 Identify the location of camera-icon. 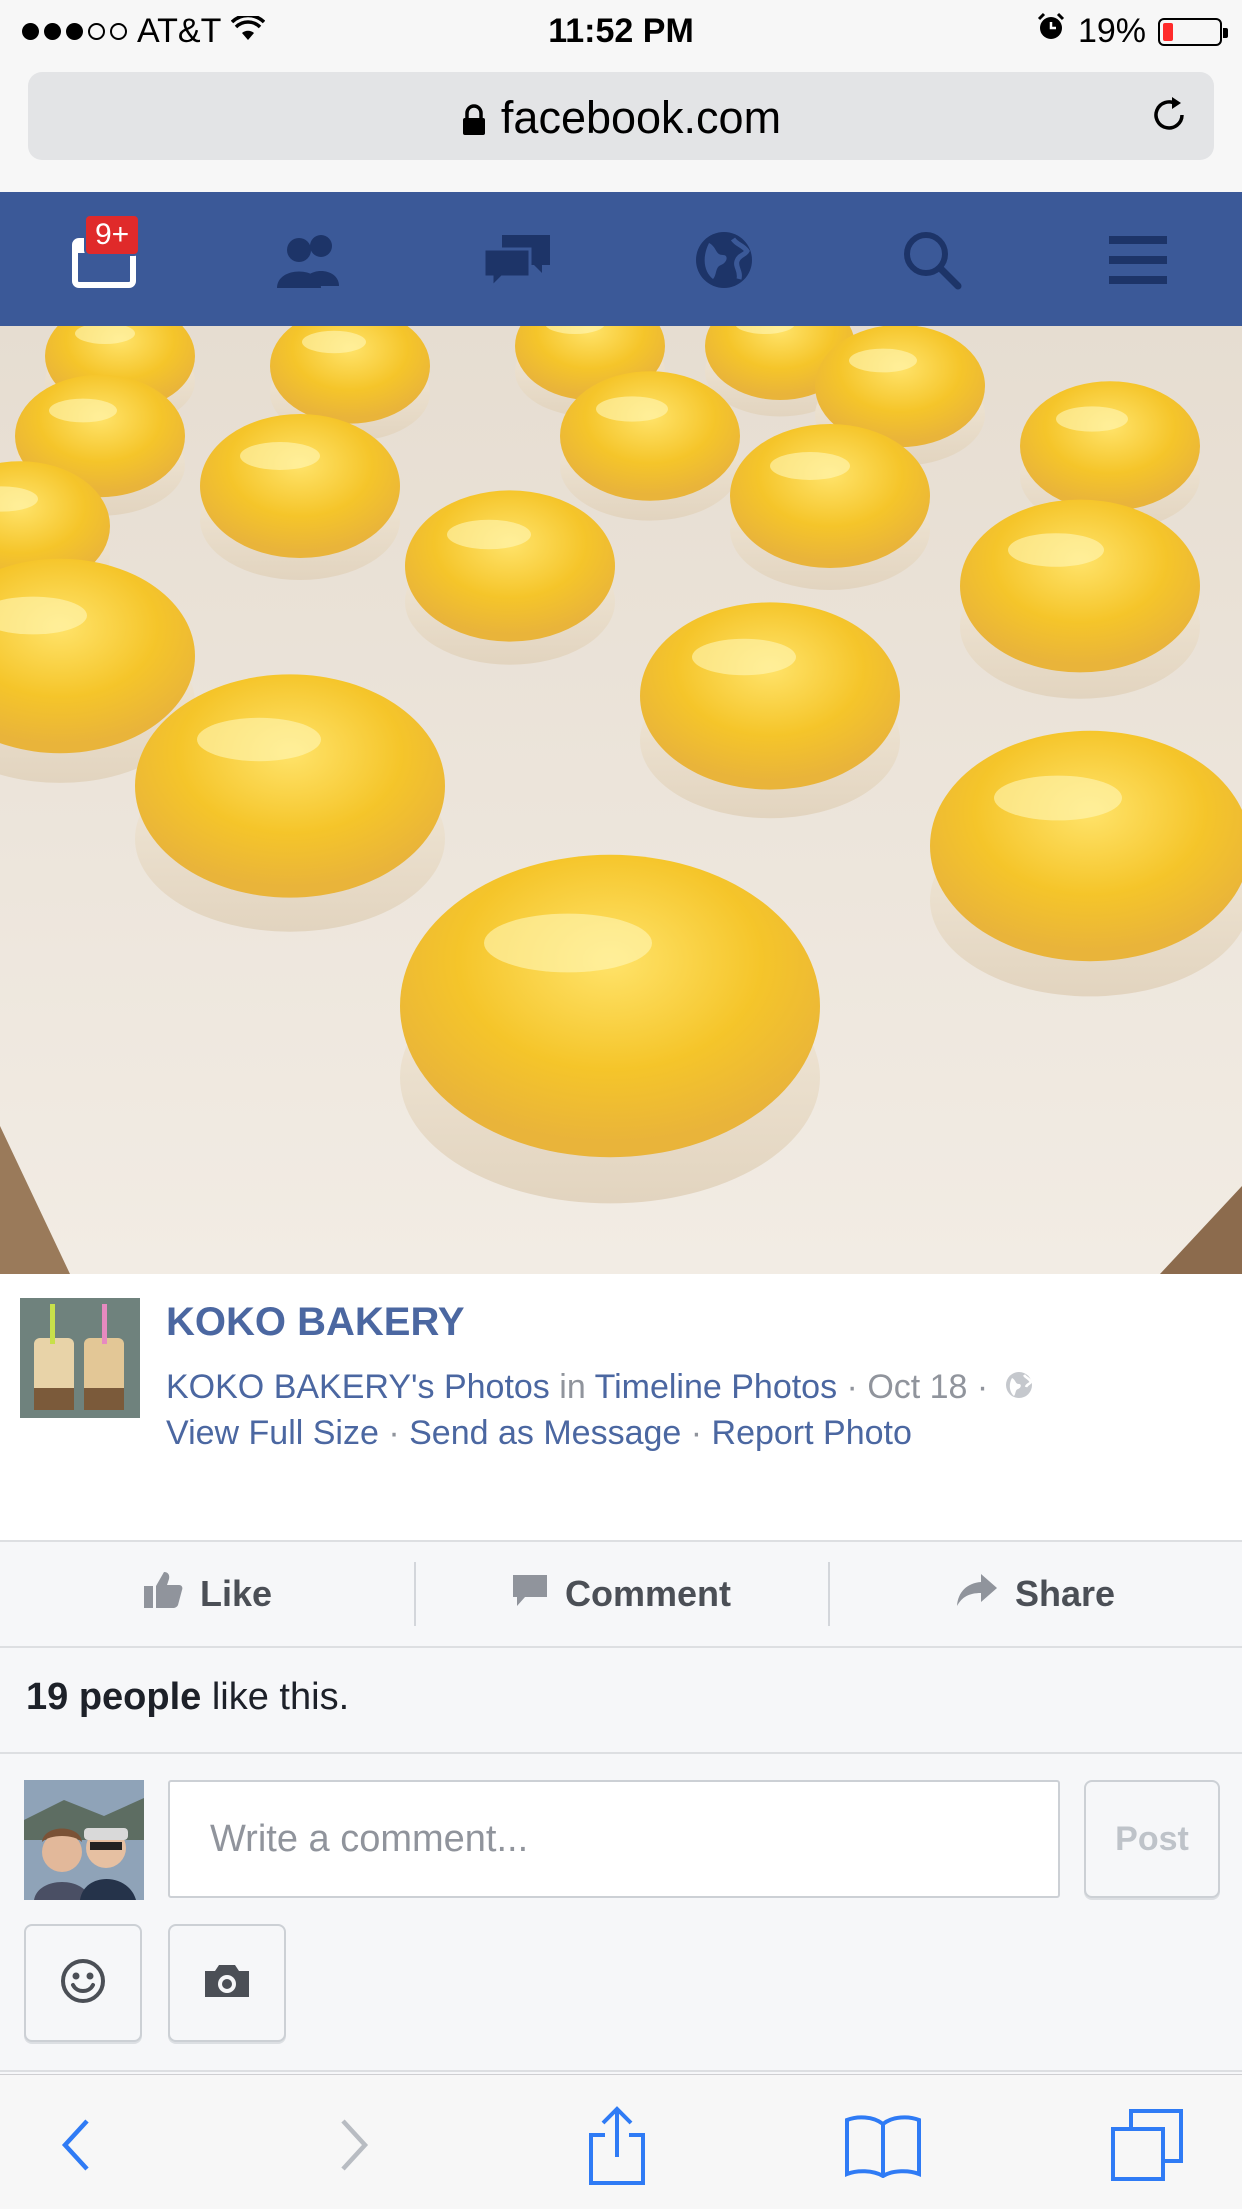
(227, 1983).